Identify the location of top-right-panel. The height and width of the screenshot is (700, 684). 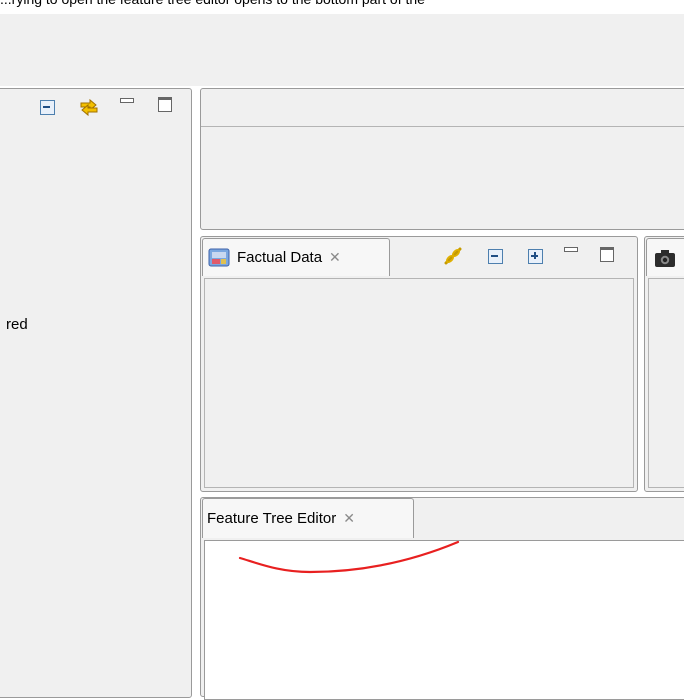
(442, 159).